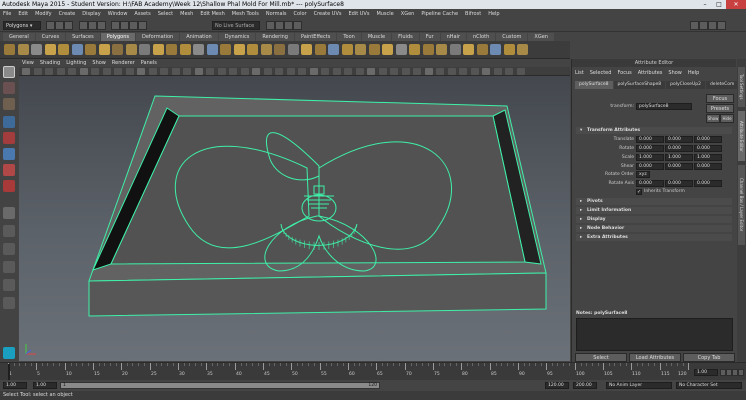 The image size is (746, 400). Describe the element at coordinates (83, 37) in the screenshot. I see `shelf-tab-surfaces: Surfaces` at that location.